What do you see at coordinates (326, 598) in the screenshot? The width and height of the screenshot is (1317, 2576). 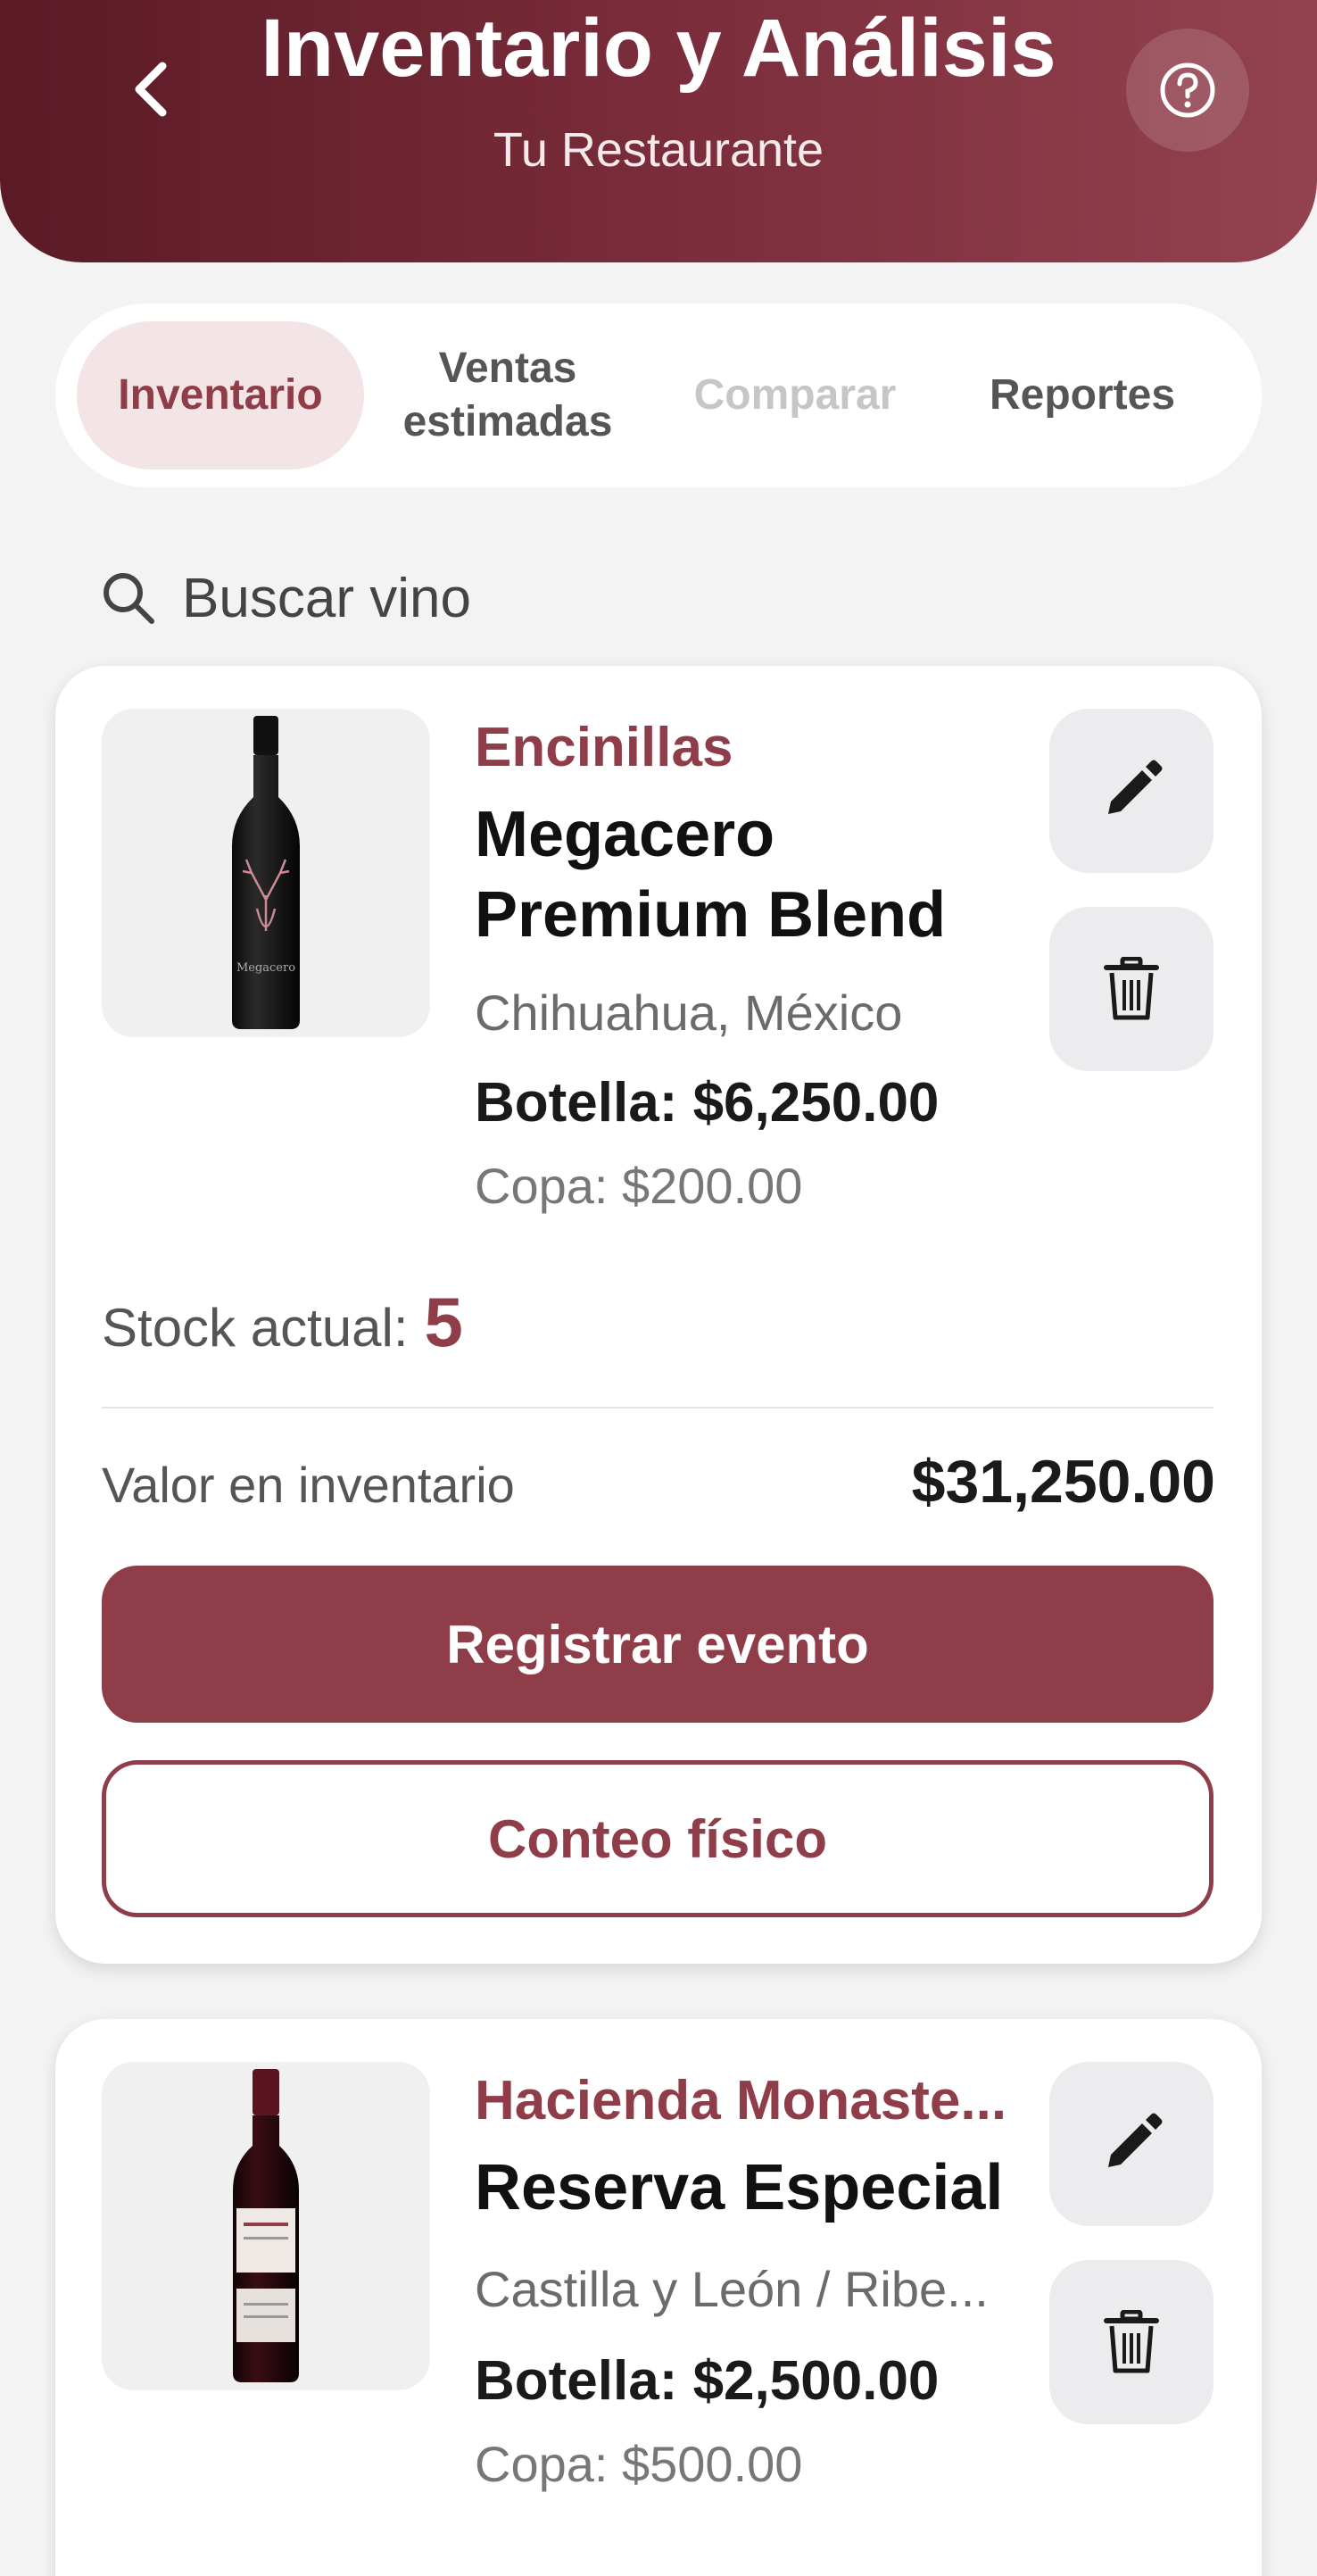 I see `search-placeholder: Buscar vino` at bounding box center [326, 598].